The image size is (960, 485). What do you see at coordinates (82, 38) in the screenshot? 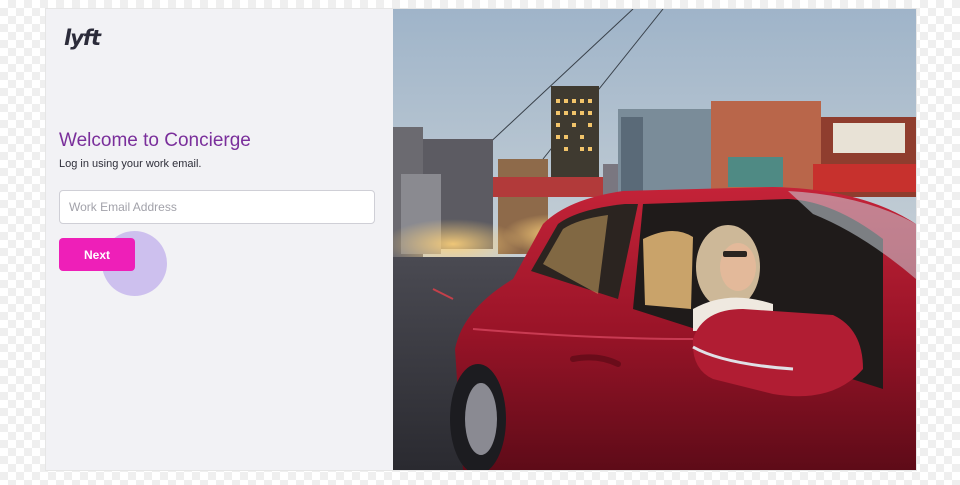
I see `lyft-logo: lyft` at bounding box center [82, 38].